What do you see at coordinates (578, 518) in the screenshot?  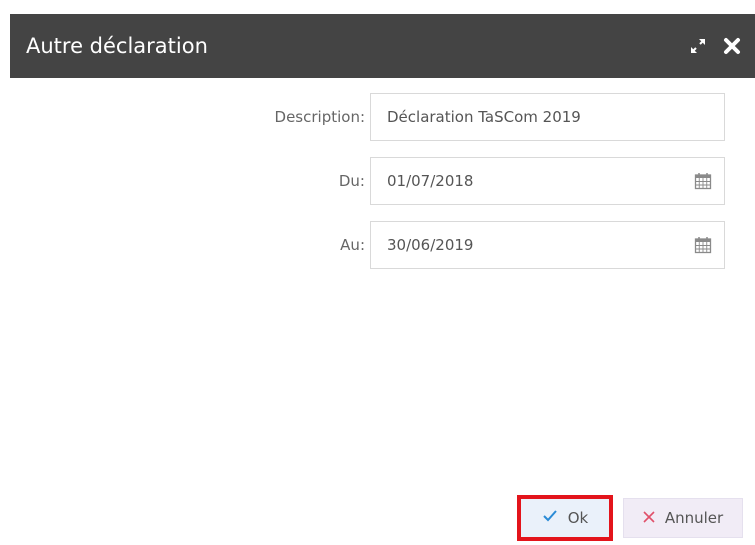 I see `ok-label: Ok` at bounding box center [578, 518].